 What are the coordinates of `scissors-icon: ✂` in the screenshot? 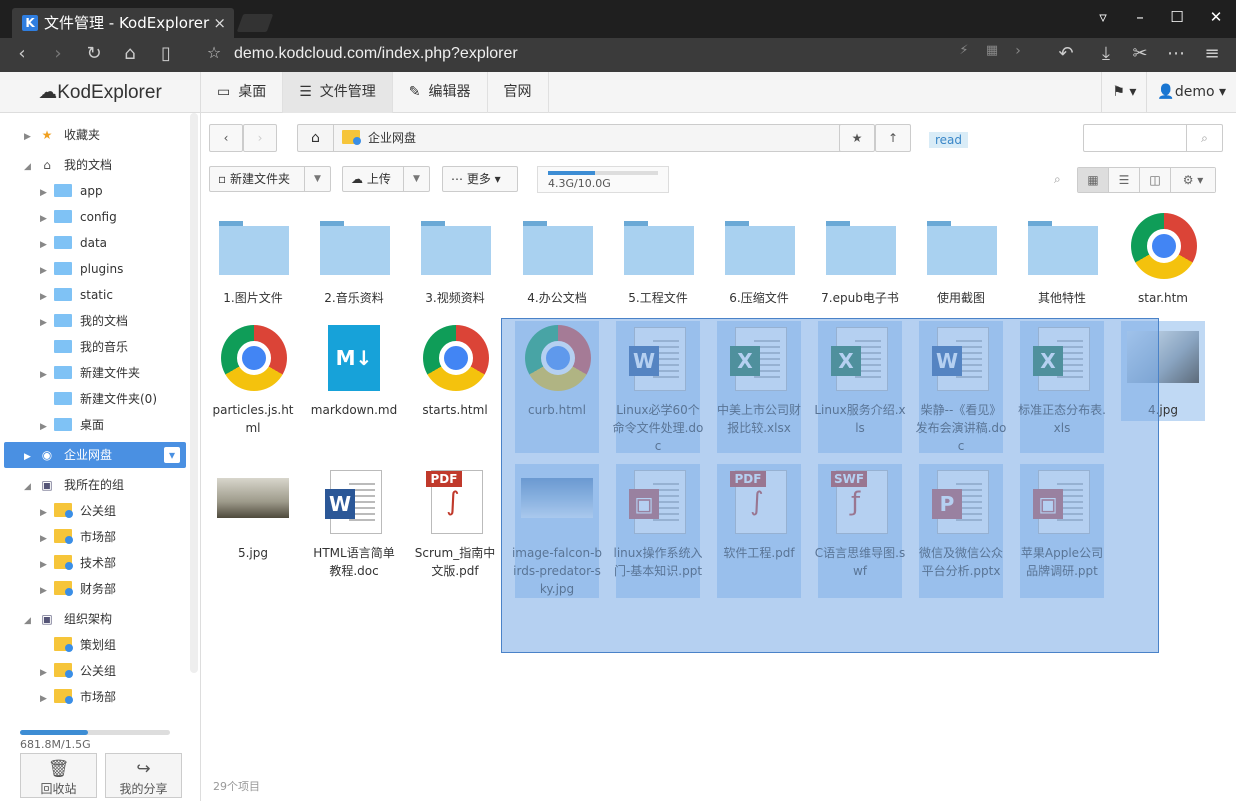 It's located at (1140, 53).